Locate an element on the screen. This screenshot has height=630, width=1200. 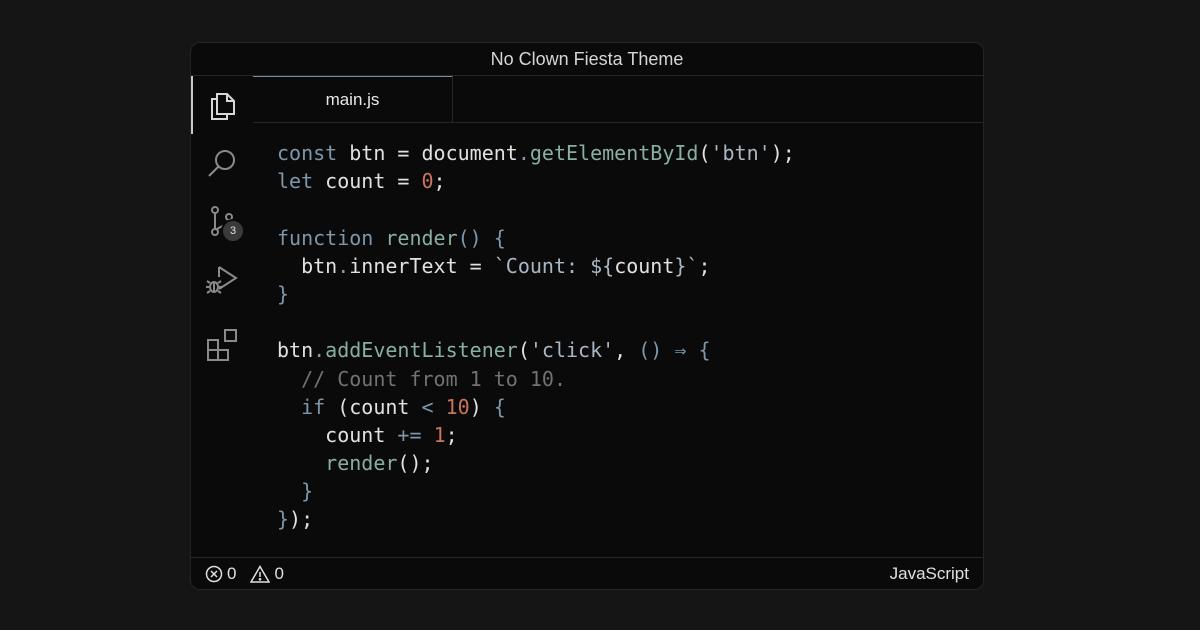
code-token: ) is located at coordinates (481, 406).